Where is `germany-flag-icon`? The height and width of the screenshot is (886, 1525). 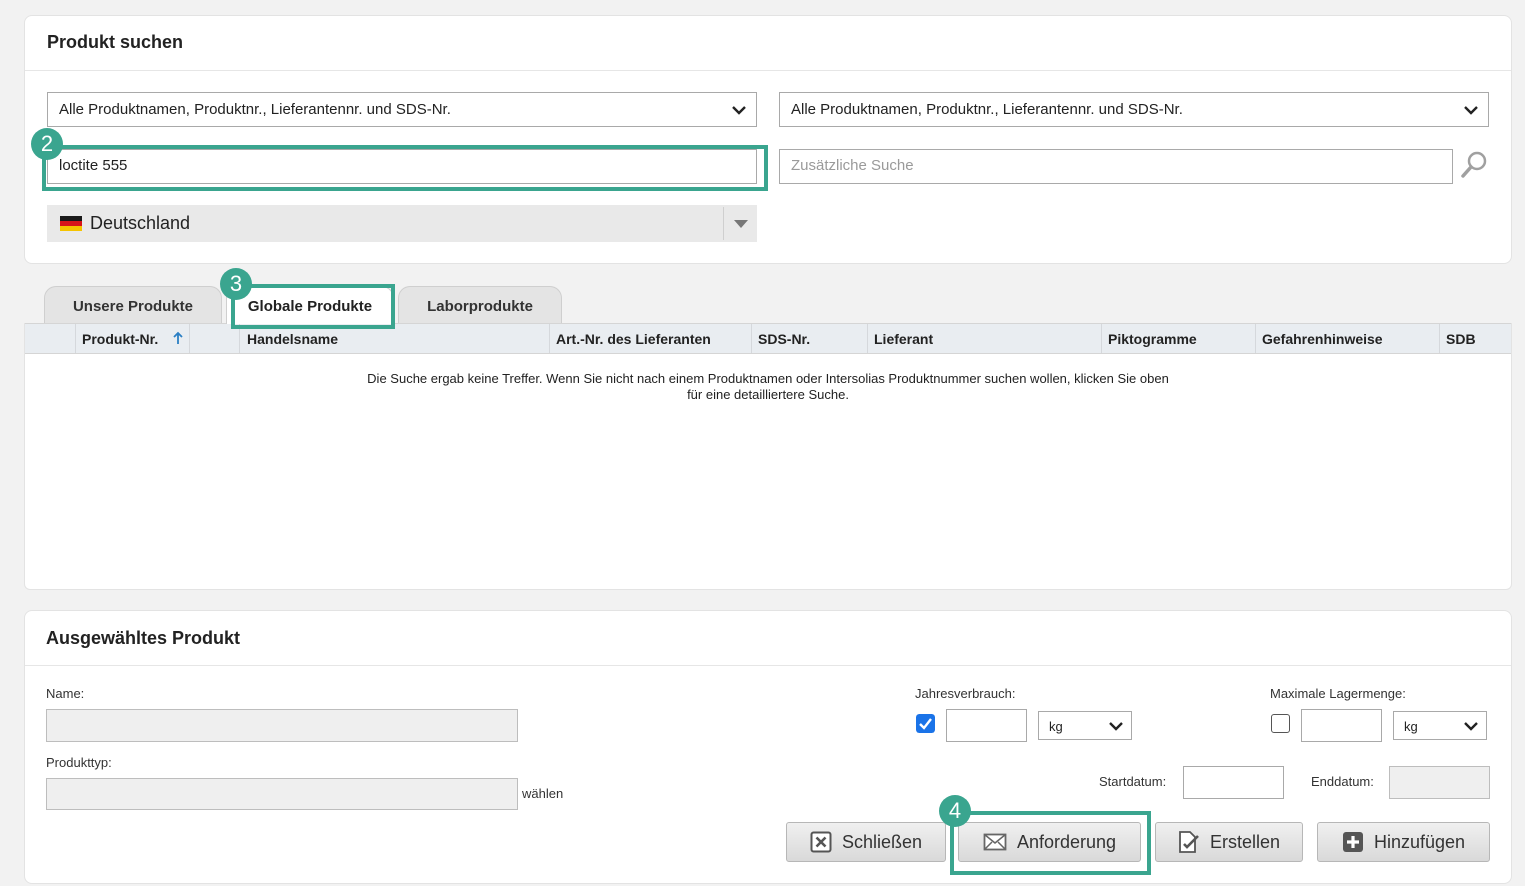
germany-flag-icon is located at coordinates (71, 223).